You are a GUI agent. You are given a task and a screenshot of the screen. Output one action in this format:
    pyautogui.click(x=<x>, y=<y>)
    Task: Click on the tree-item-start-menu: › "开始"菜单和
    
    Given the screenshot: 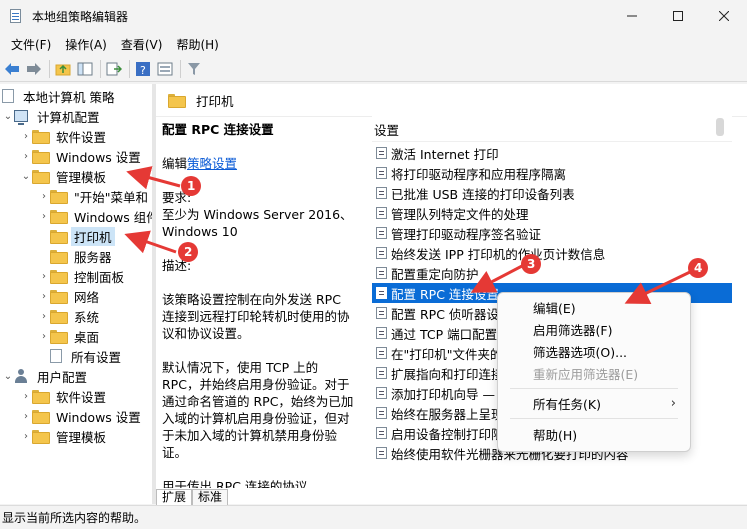 What is the action you would take?
    pyautogui.click(x=94, y=196)
    